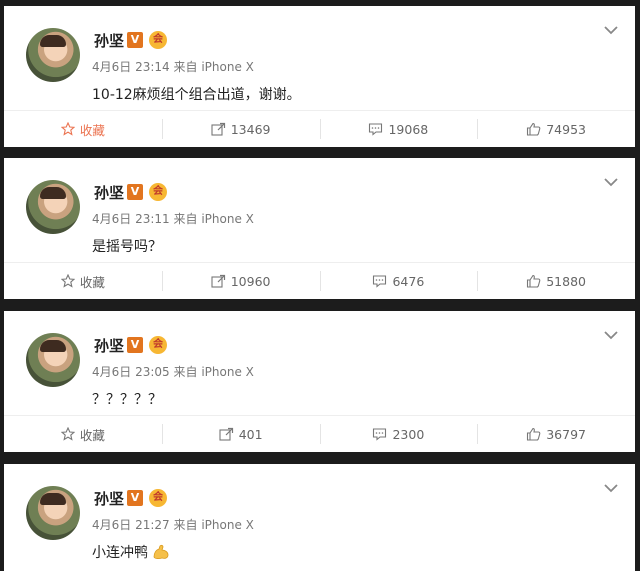  I want to click on repost-count: 401, so click(250, 434).